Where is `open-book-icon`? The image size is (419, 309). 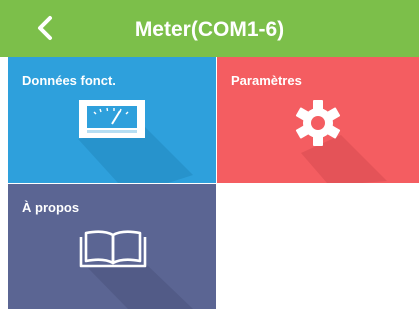 open-book-icon is located at coordinates (113, 249).